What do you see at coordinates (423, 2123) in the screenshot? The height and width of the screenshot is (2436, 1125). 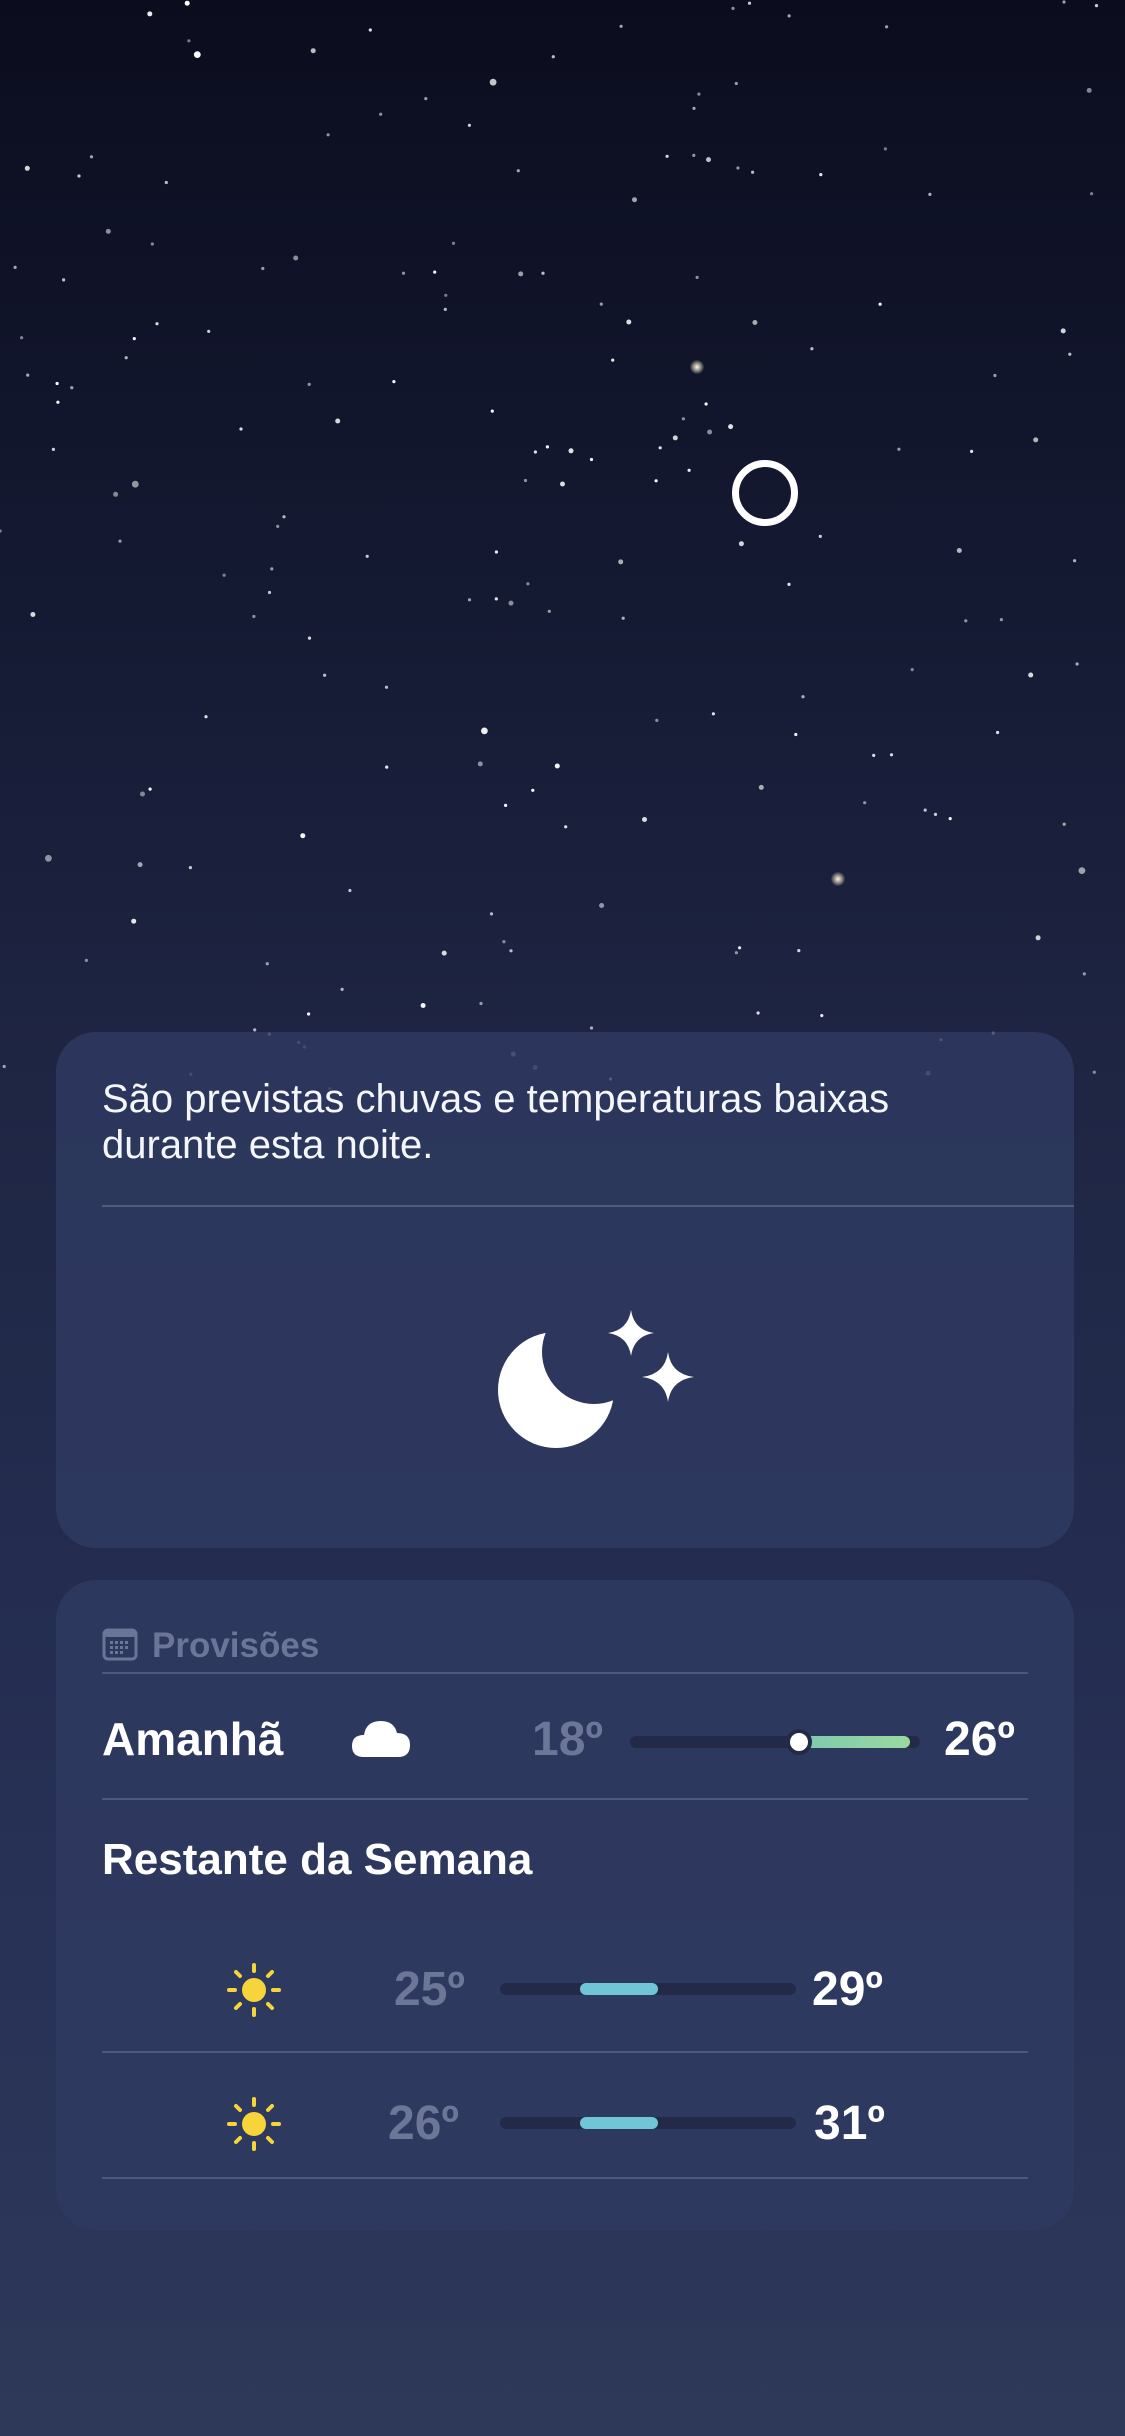 I see `temp-low: 26º` at bounding box center [423, 2123].